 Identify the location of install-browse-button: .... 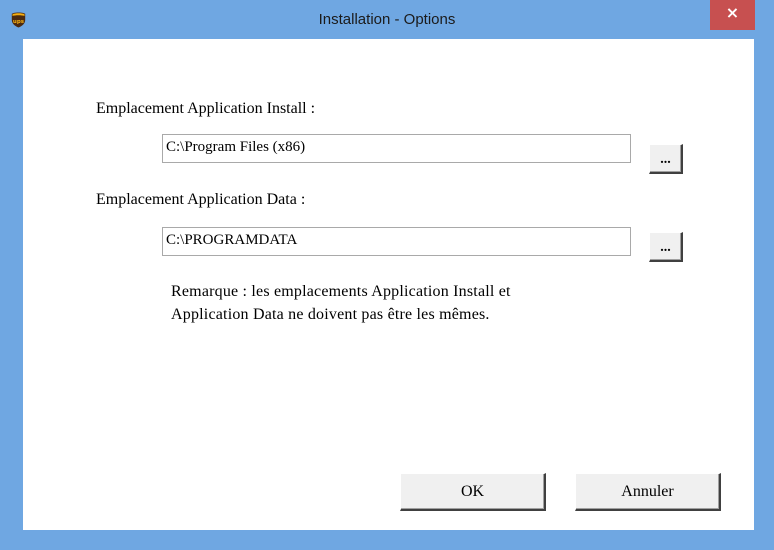
(666, 159).